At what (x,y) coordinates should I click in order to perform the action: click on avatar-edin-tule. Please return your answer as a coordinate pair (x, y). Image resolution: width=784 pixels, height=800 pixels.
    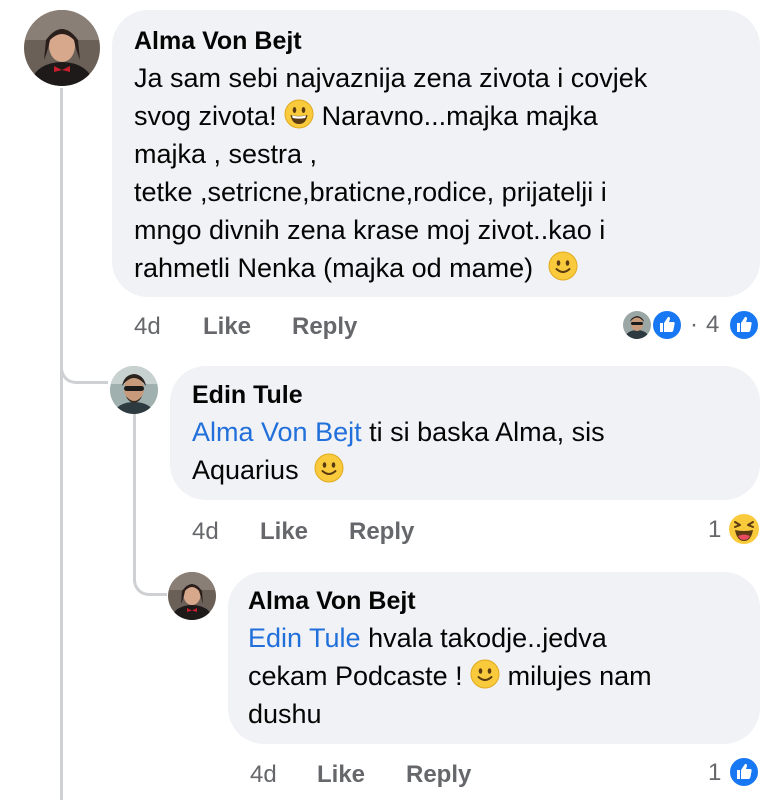
    Looking at the image, I should click on (134, 390).